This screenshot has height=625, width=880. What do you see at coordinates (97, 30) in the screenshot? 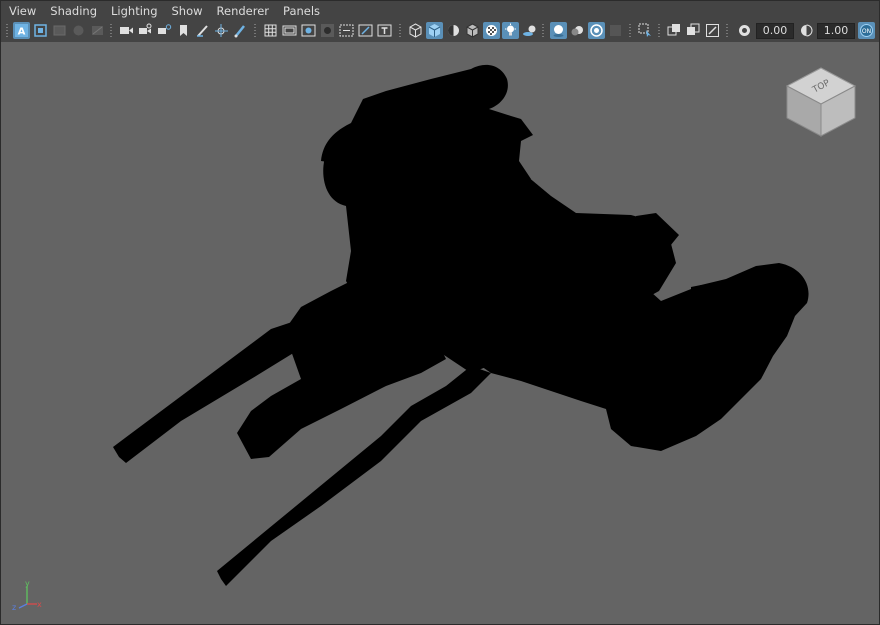
I see `two-d-pan-zoom-icon` at bounding box center [97, 30].